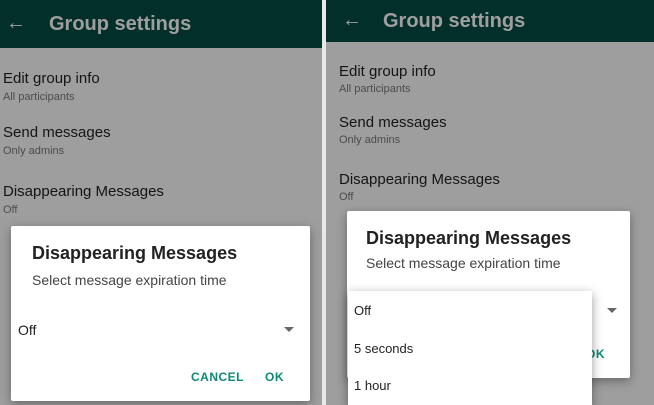 This screenshot has width=654, height=405. Describe the element at coordinates (217, 377) in the screenshot. I see `cancel-button: CANCEL` at that location.